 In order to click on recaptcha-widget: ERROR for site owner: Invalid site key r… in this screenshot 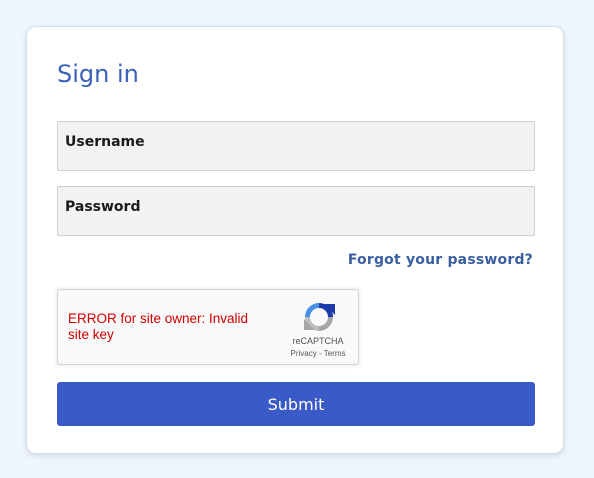, I will do `click(208, 327)`.